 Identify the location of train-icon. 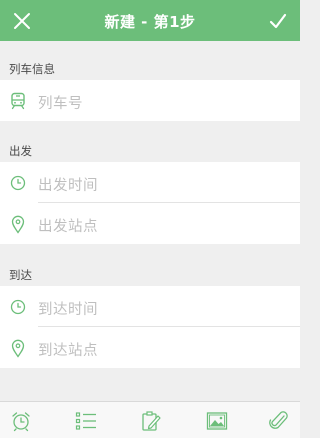
(18, 101).